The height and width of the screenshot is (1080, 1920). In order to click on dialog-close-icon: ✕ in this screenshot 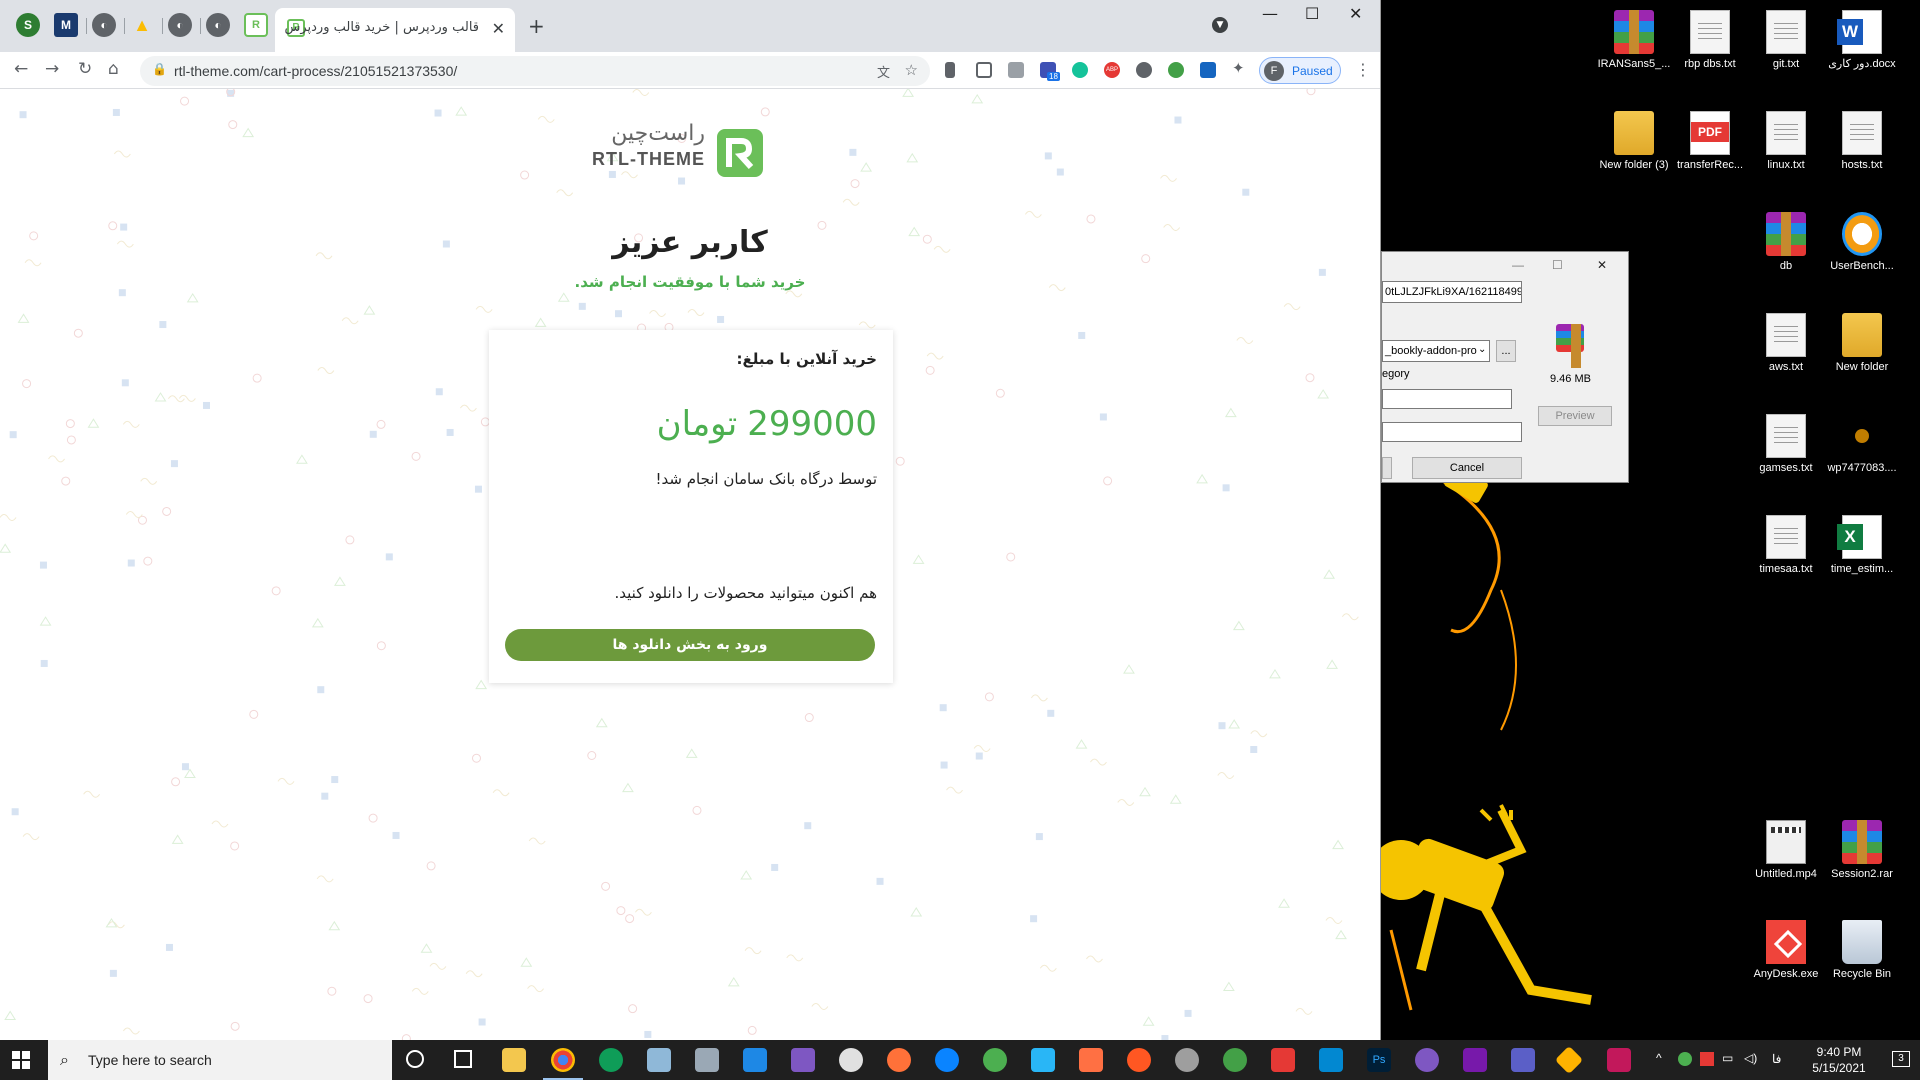, I will do `click(1602, 265)`.